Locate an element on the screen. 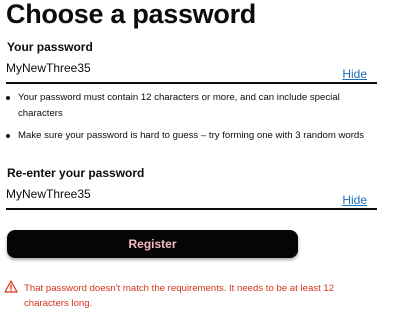 This screenshot has height=318, width=400. password-field-label: Your password is located at coordinates (50, 47).